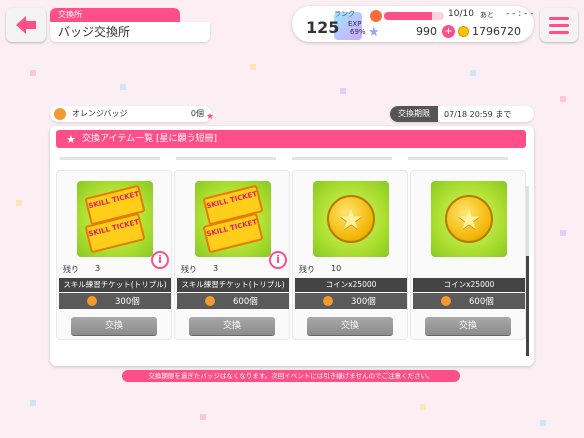 The height and width of the screenshot is (438, 584). I want to click on screen-title: 交換所 バッジ交換所, so click(130, 25).